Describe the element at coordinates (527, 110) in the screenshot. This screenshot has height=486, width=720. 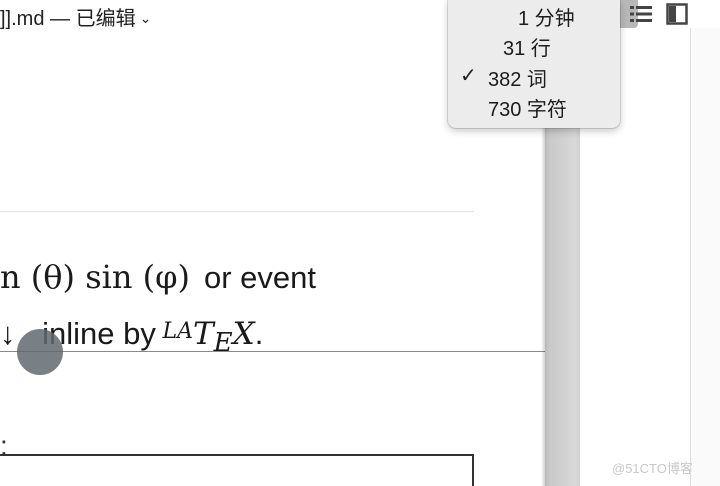
I see `menu-item-label: 730 字符` at that location.